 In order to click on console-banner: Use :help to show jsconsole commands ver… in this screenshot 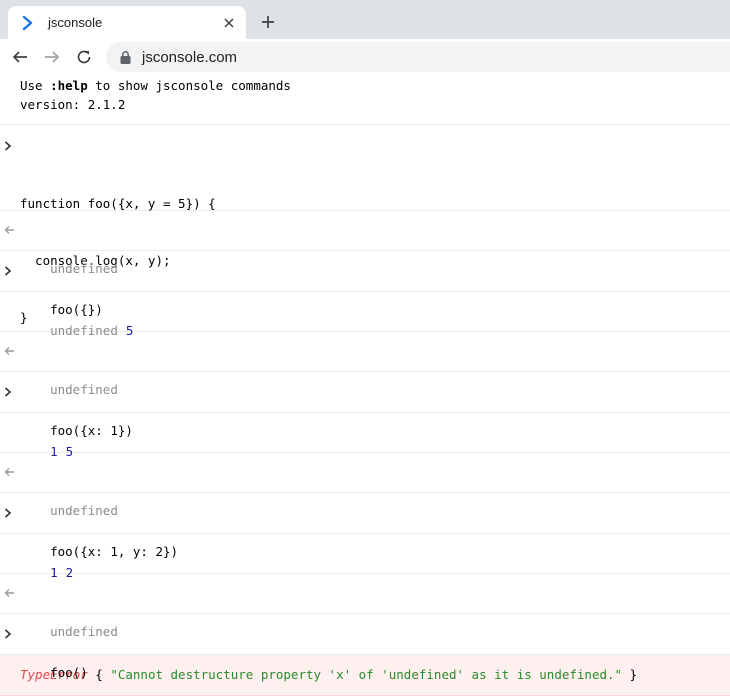, I will do `click(365, 100)`.